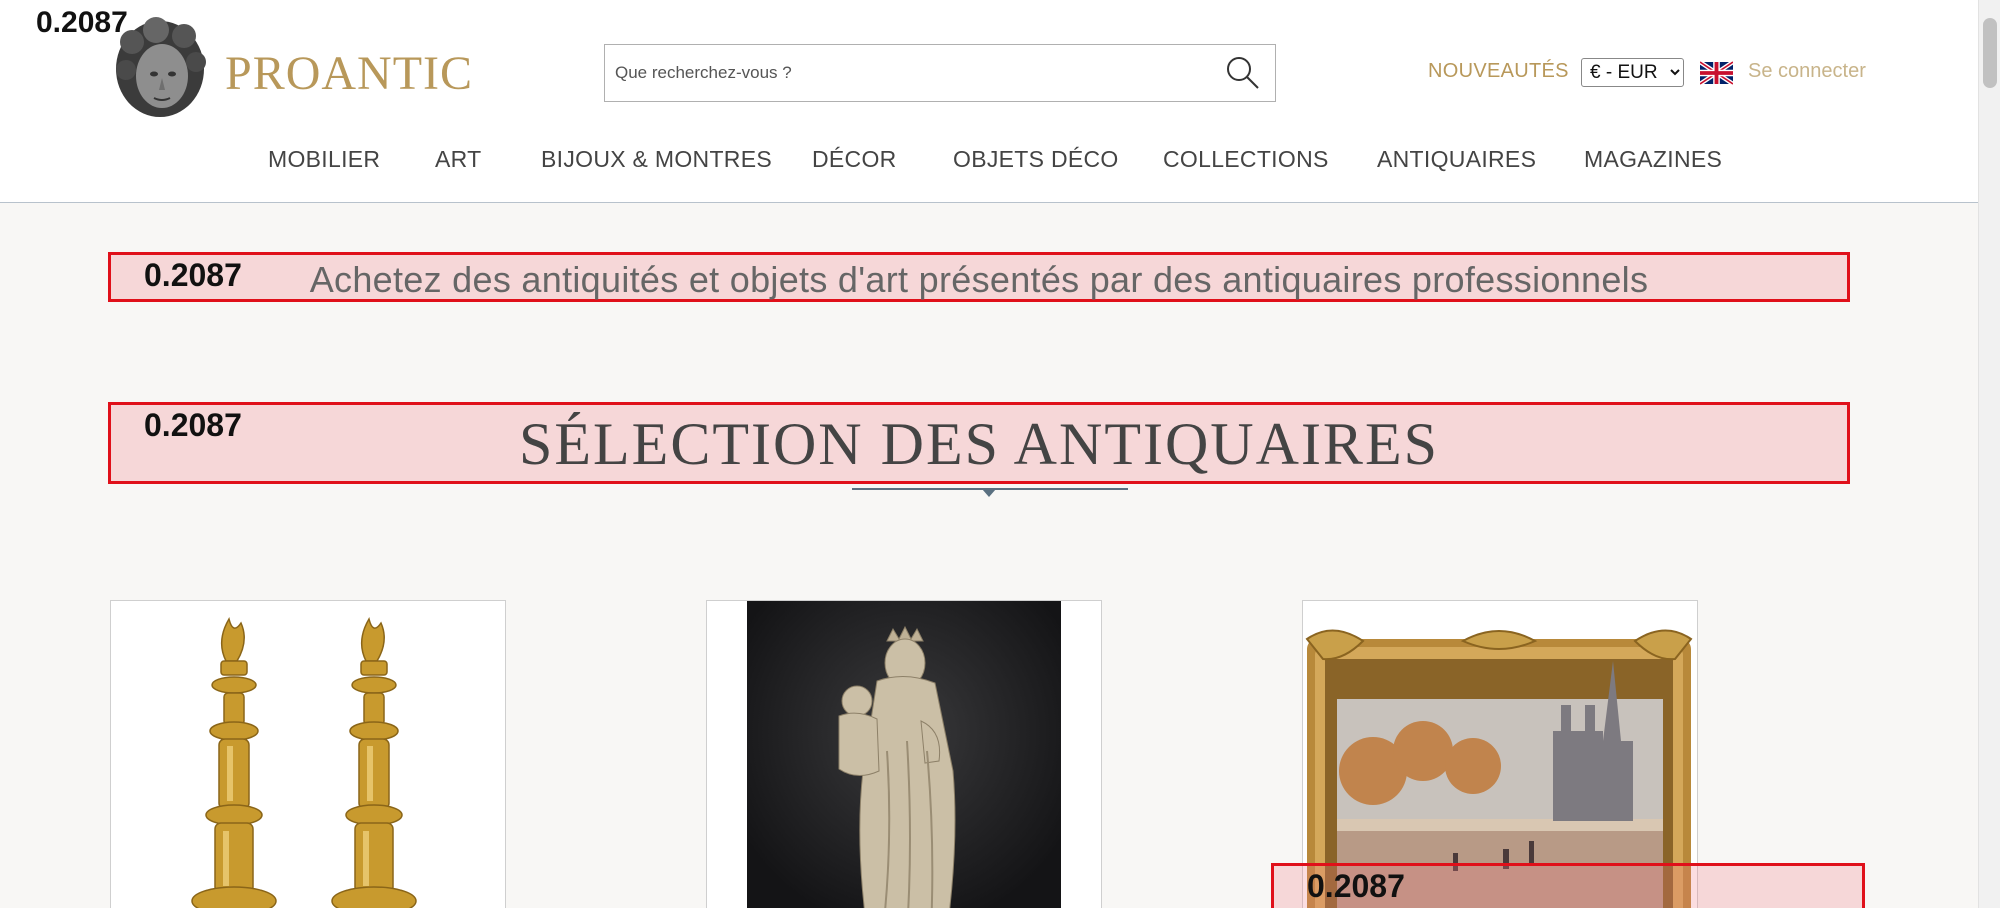 The width and height of the screenshot is (2000, 908). I want to click on product-card-framed-painting, so click(1500, 754).